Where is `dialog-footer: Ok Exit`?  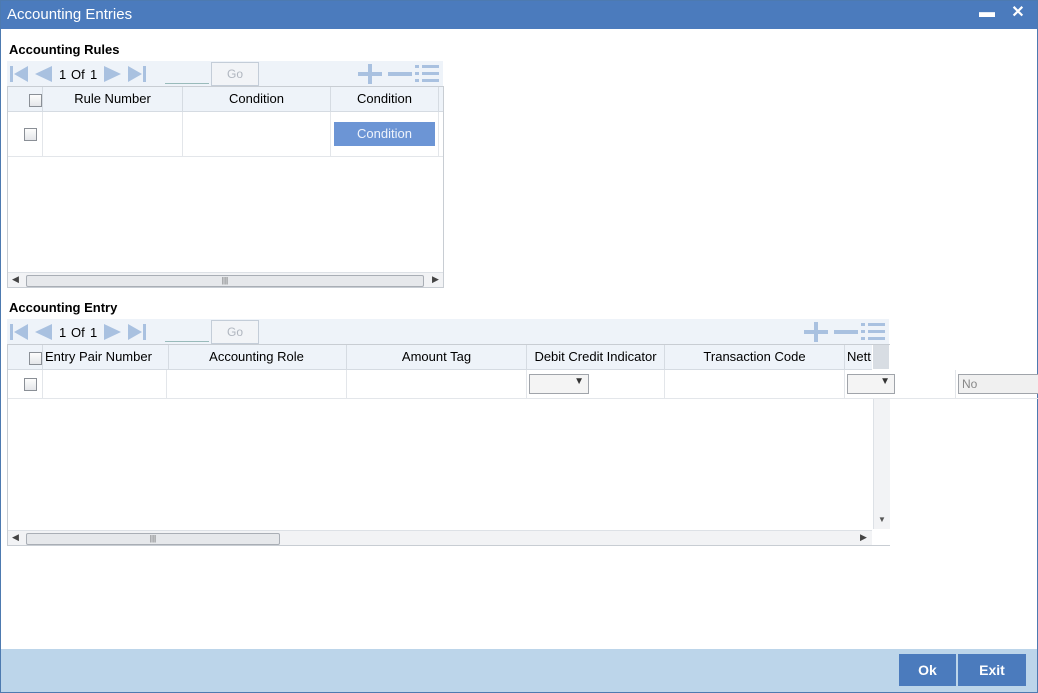
dialog-footer: Ok Exit is located at coordinates (519, 670).